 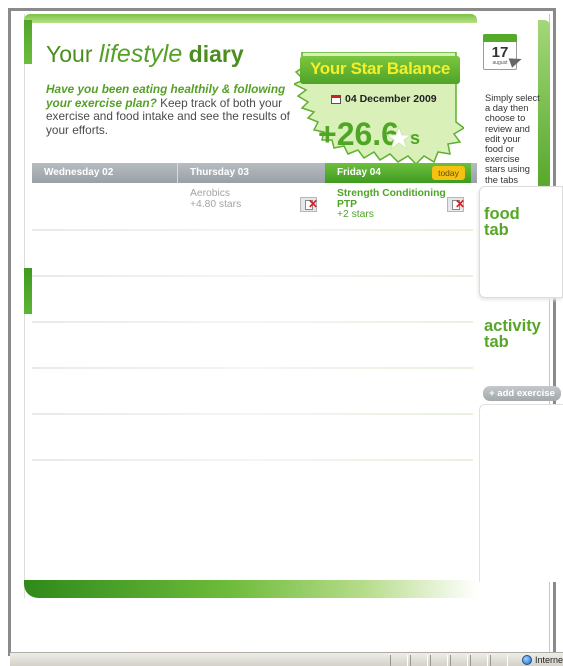 I want to click on star-balance-date-row: 04 December 2009, so click(x=384, y=99).